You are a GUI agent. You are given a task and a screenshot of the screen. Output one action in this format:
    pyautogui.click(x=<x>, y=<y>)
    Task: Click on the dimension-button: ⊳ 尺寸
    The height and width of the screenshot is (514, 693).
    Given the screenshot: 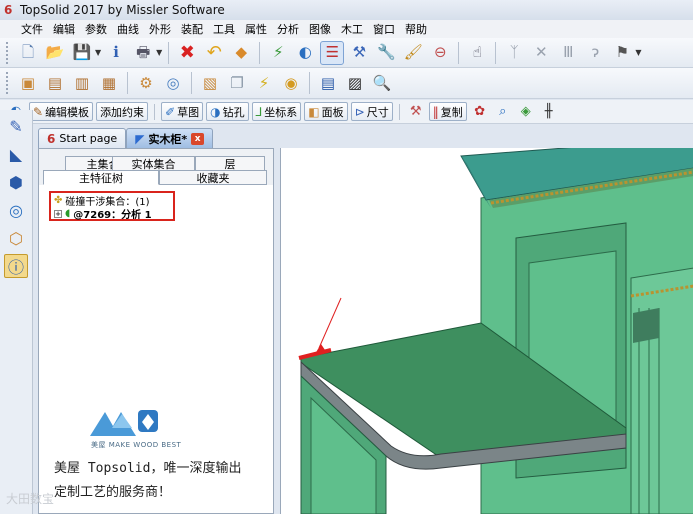 What is the action you would take?
    pyautogui.click(x=371, y=111)
    